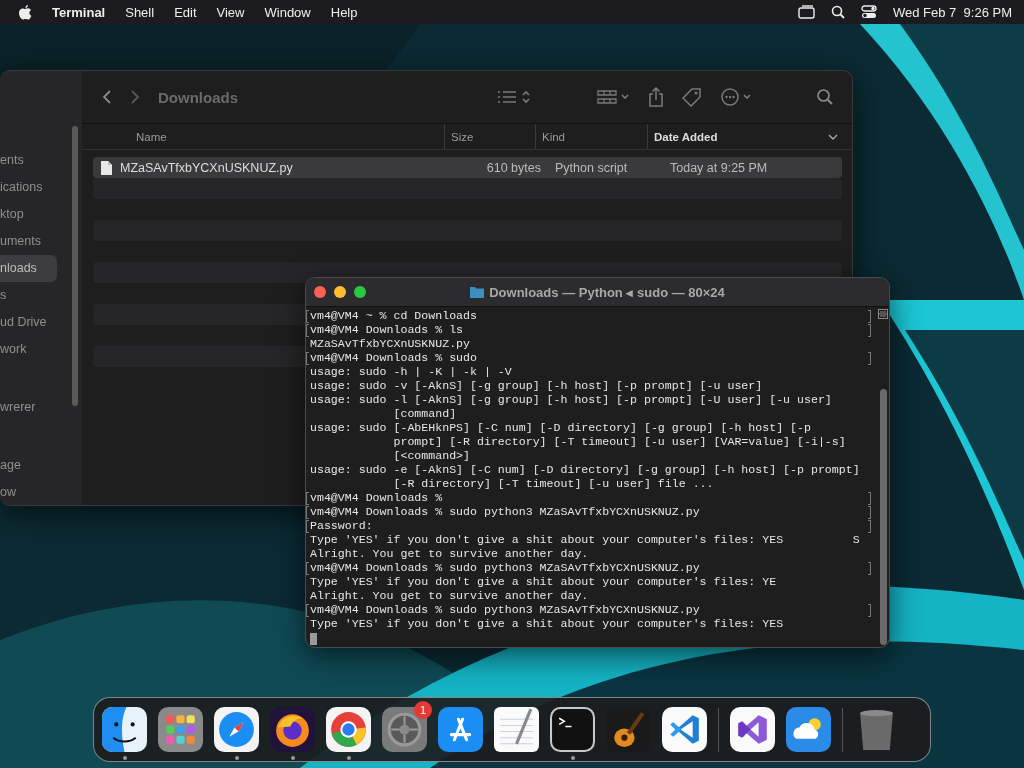 The height and width of the screenshot is (768, 1024). What do you see at coordinates (340, 292) in the screenshot?
I see `minimize-button` at bounding box center [340, 292].